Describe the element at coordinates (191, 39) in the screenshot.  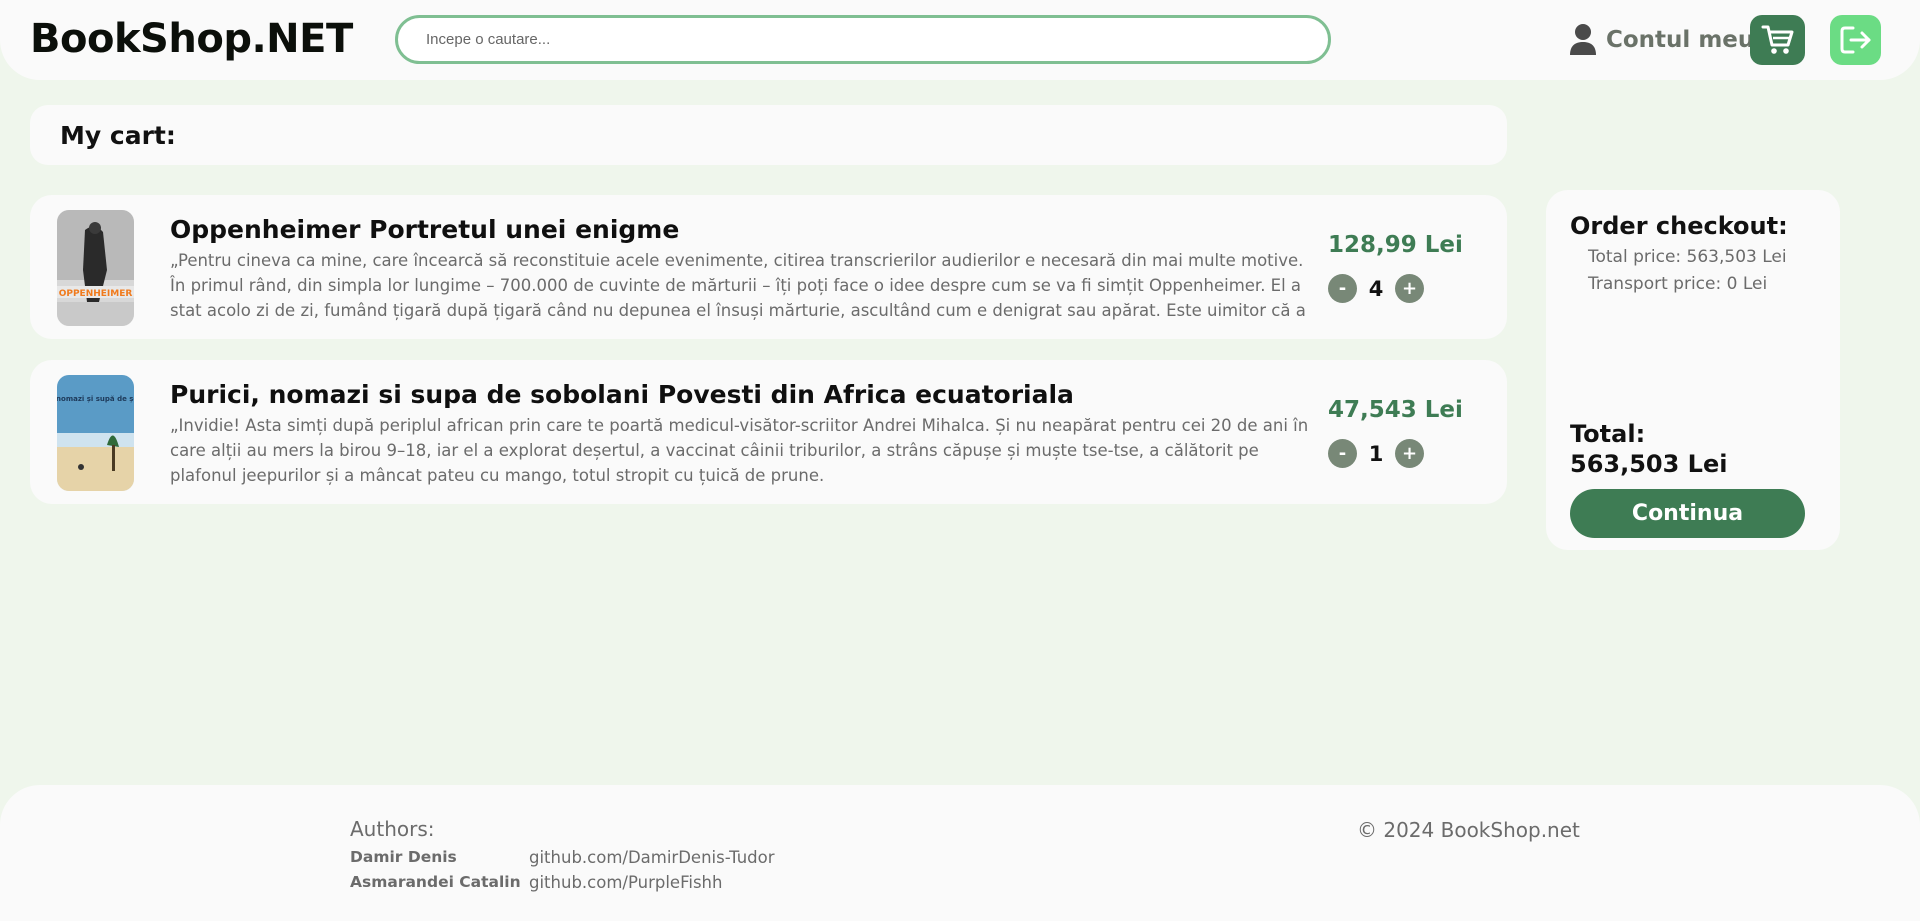
I see `logo: BookShop.NET` at that location.